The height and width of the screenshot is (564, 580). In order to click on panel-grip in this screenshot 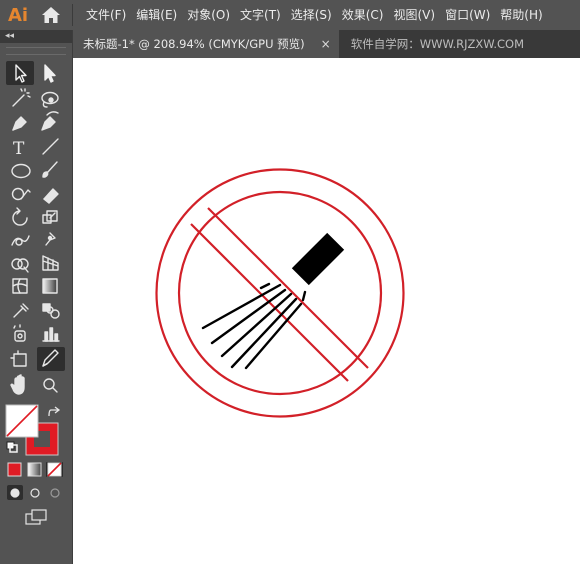, I will do `click(36, 51)`.